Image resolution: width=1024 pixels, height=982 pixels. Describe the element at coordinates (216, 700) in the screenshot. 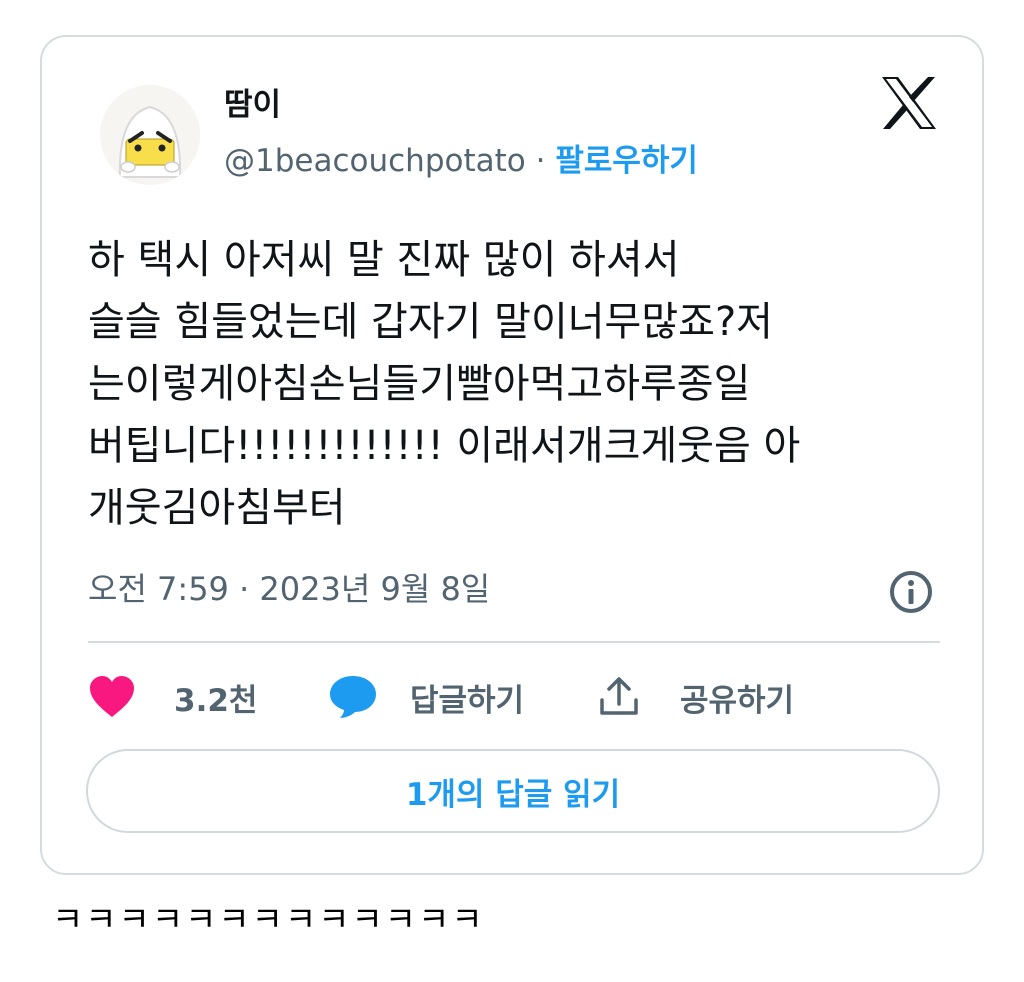

I see `like-count: 3.2천` at that location.